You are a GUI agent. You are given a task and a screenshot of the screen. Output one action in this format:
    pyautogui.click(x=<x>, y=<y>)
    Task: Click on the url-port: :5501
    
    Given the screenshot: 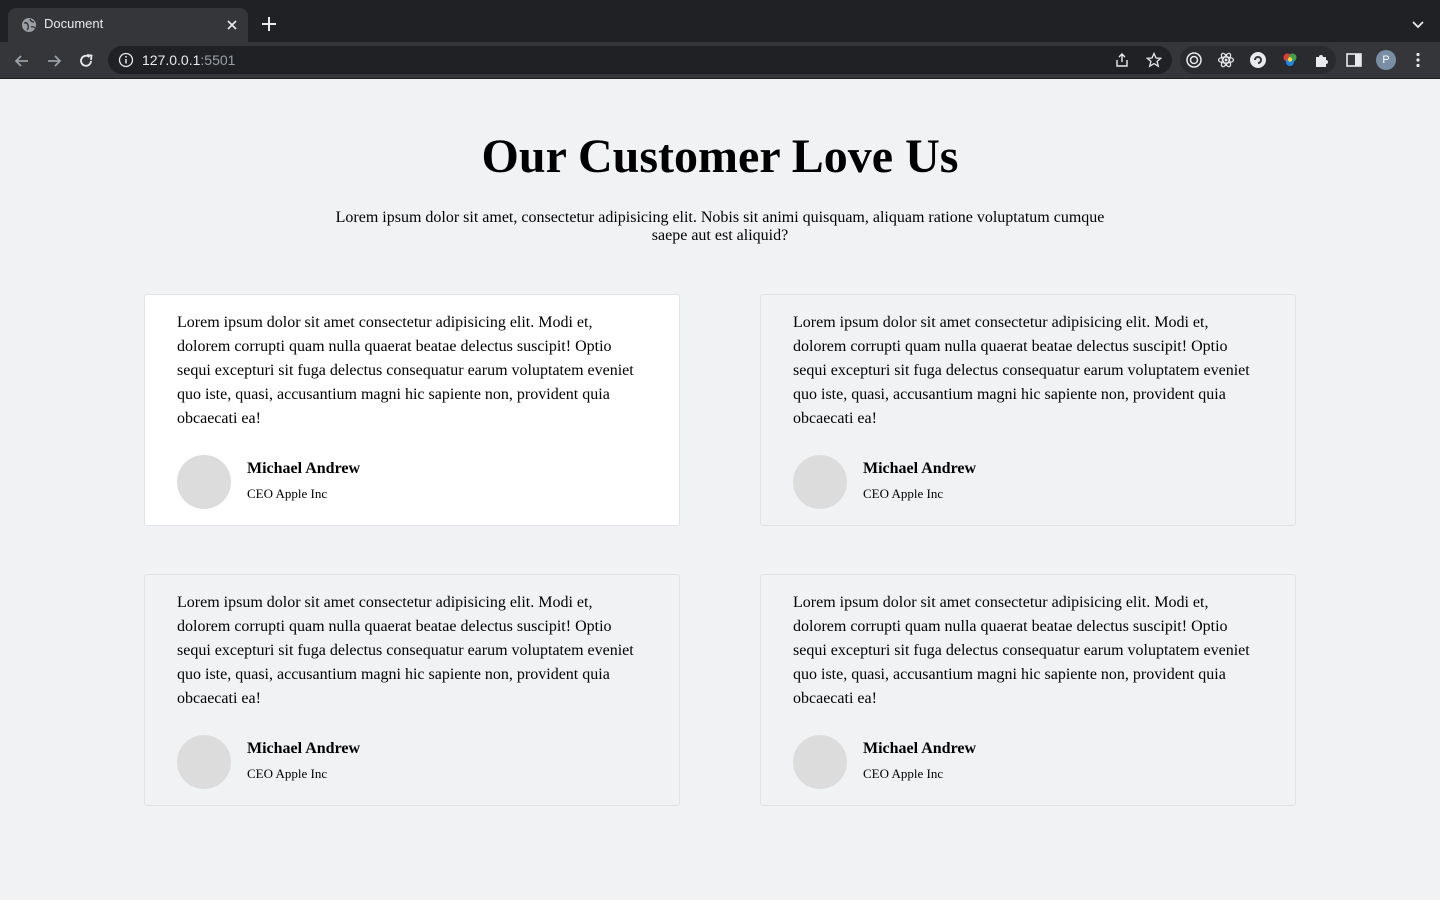 What is the action you would take?
    pyautogui.click(x=218, y=60)
    